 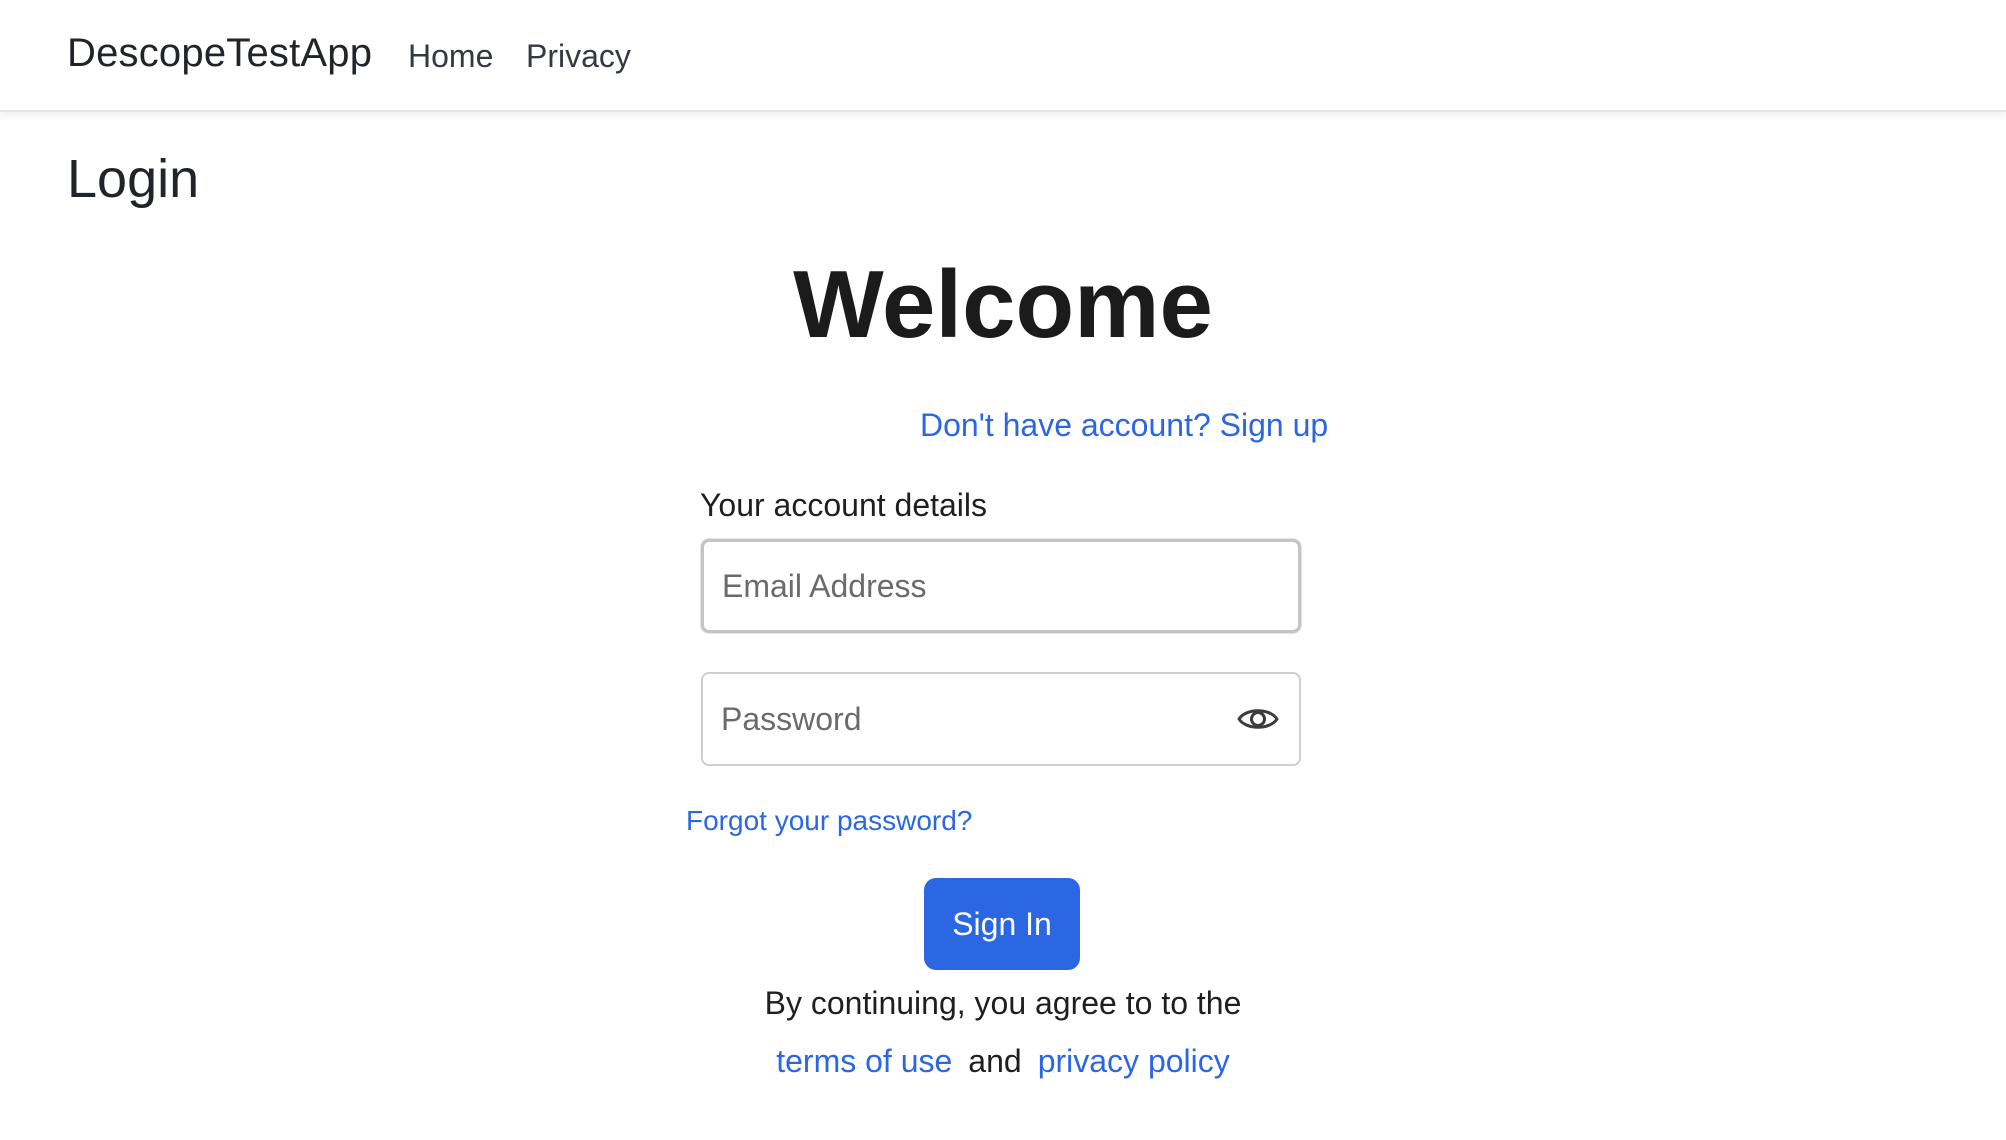 What do you see at coordinates (450, 56) in the screenshot?
I see `nav-link-home: Home` at bounding box center [450, 56].